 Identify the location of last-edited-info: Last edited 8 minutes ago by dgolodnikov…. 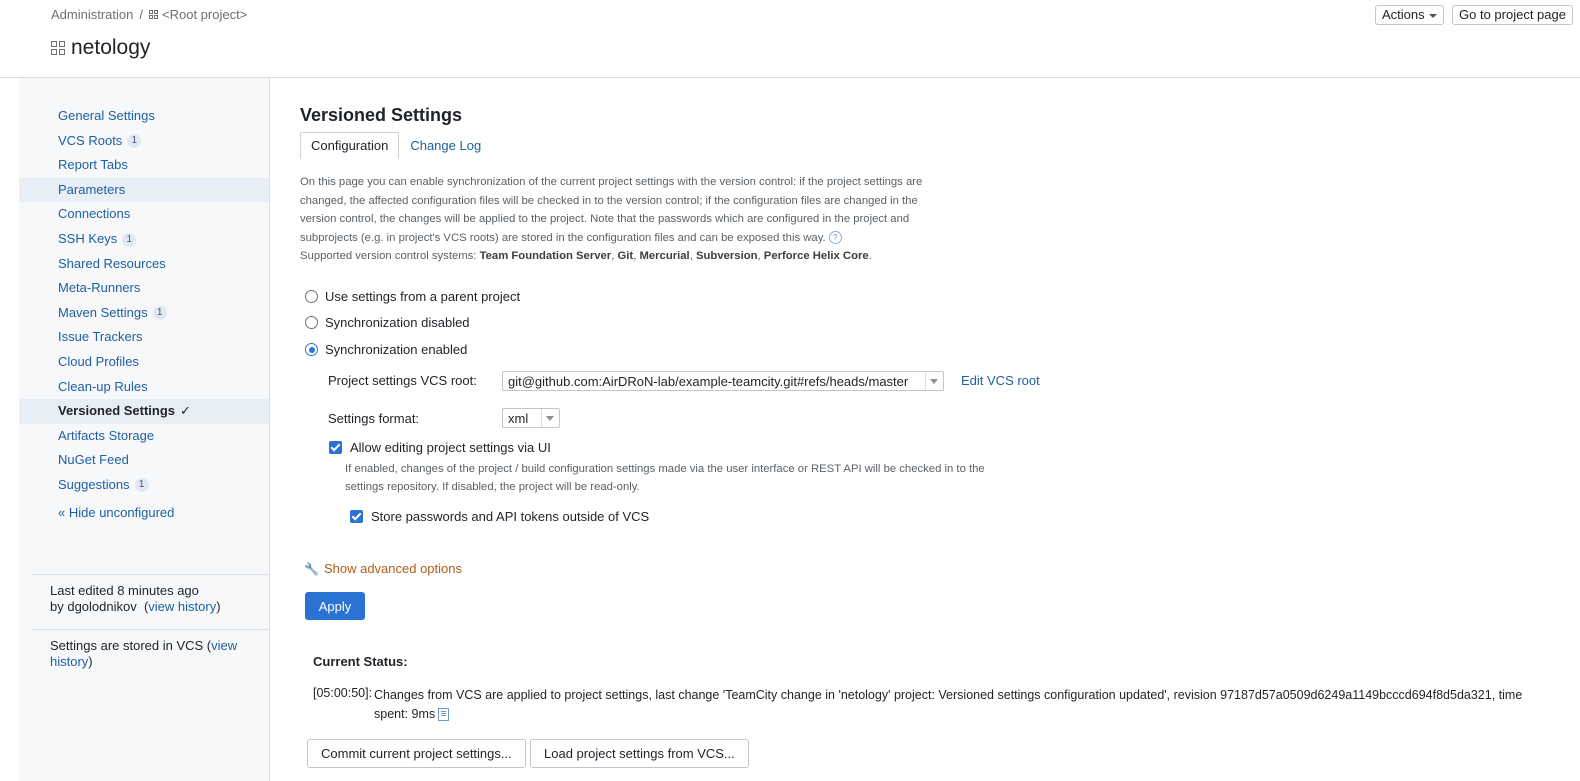
(155, 599).